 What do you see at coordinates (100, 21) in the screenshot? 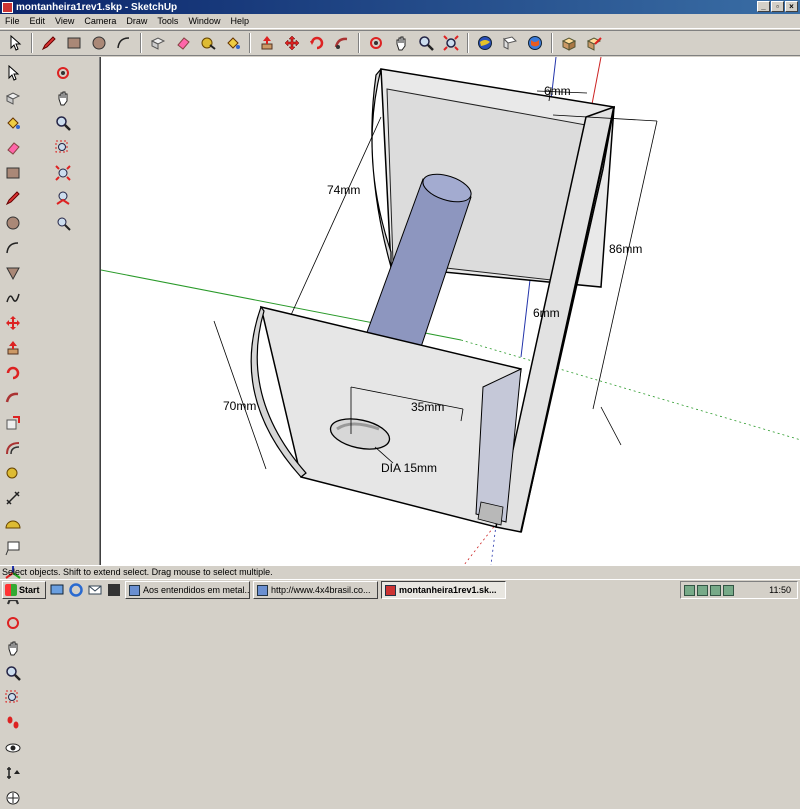
I see `menu-camera: Camera` at bounding box center [100, 21].